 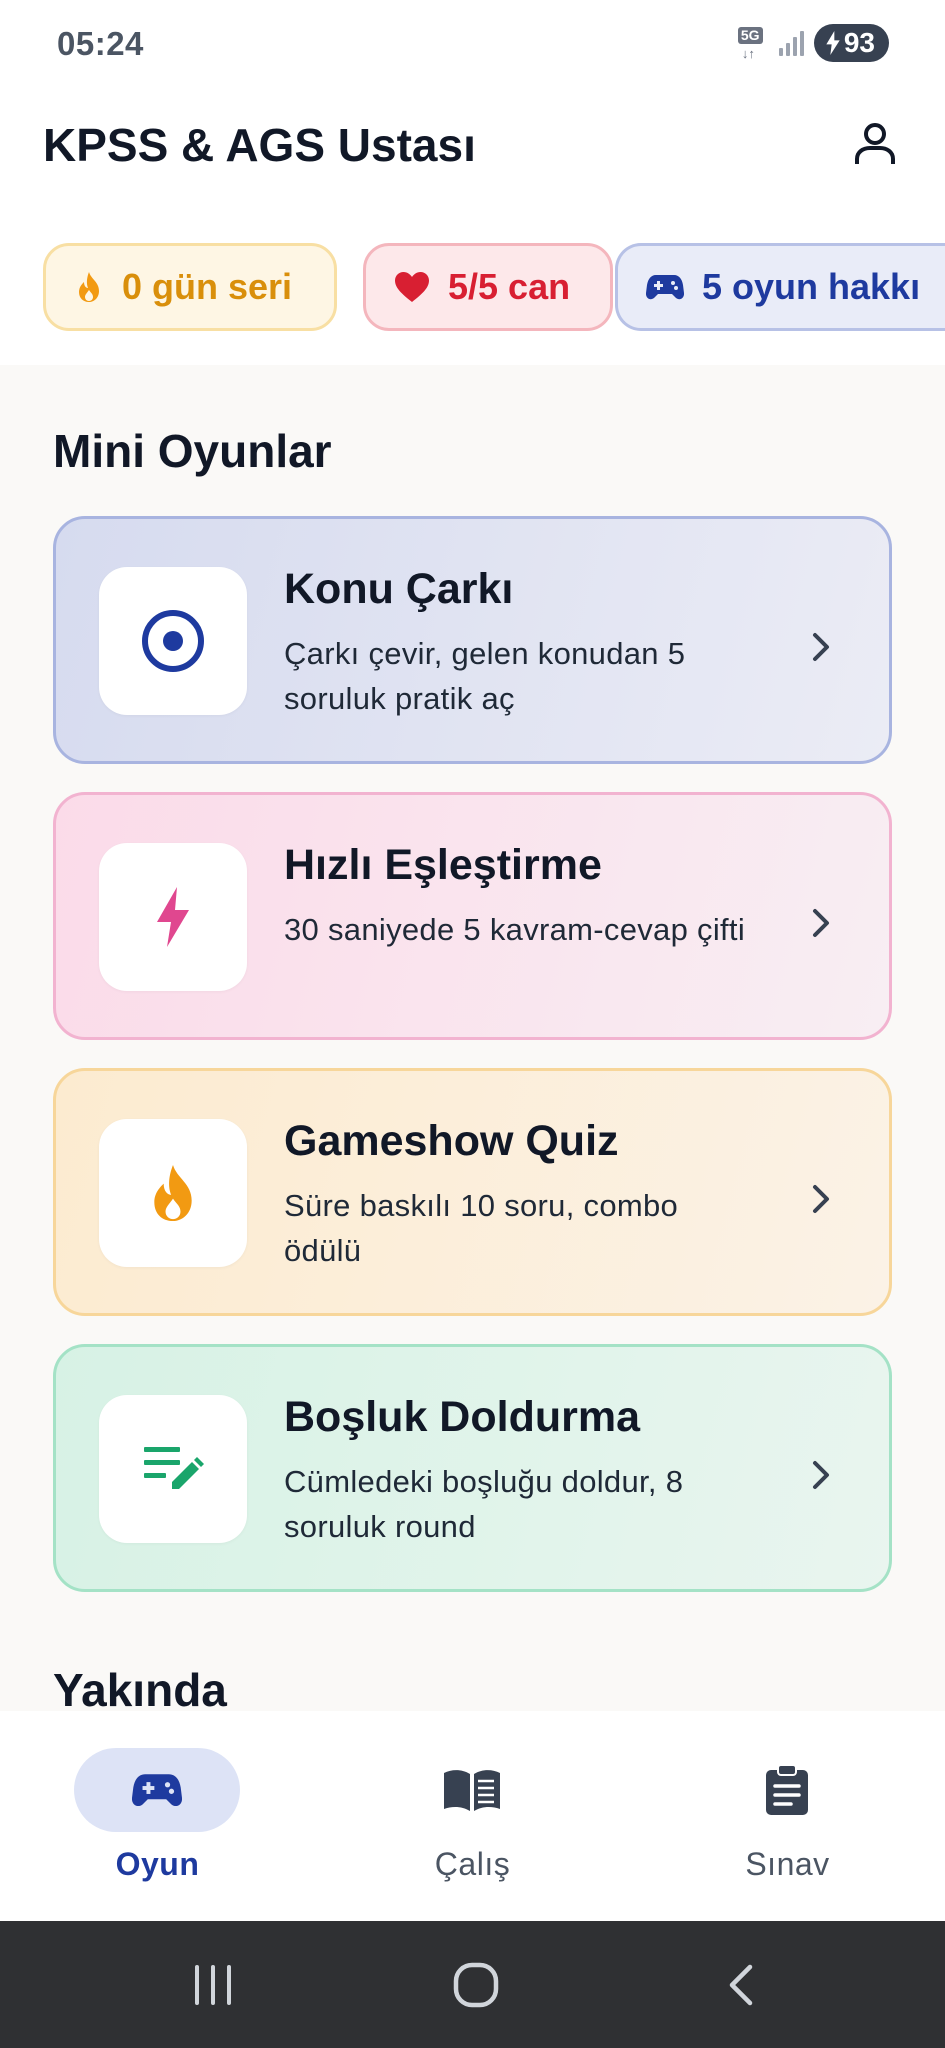 I want to click on game-title: Konu Çarkı, so click(x=399, y=589).